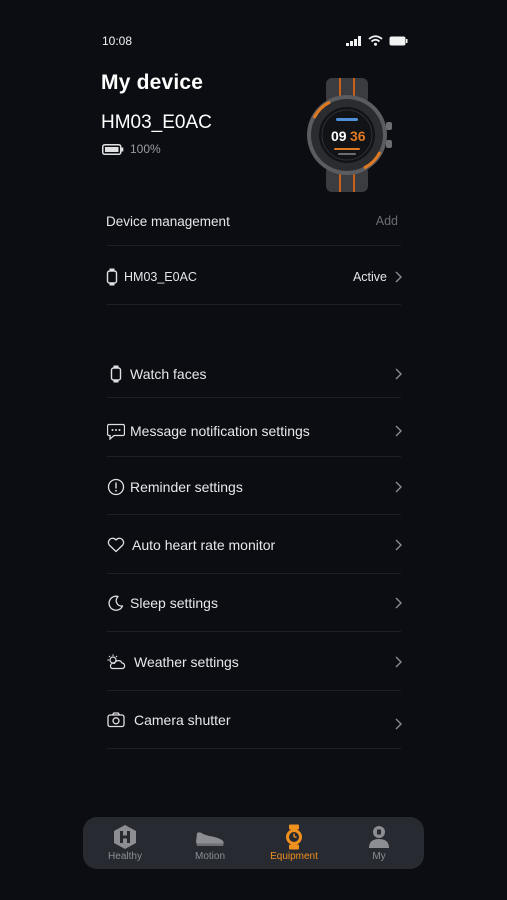 The height and width of the screenshot is (900, 507). Describe the element at coordinates (204, 545) in the screenshot. I see `menu-item-label: Auto heart rate monitor` at that location.